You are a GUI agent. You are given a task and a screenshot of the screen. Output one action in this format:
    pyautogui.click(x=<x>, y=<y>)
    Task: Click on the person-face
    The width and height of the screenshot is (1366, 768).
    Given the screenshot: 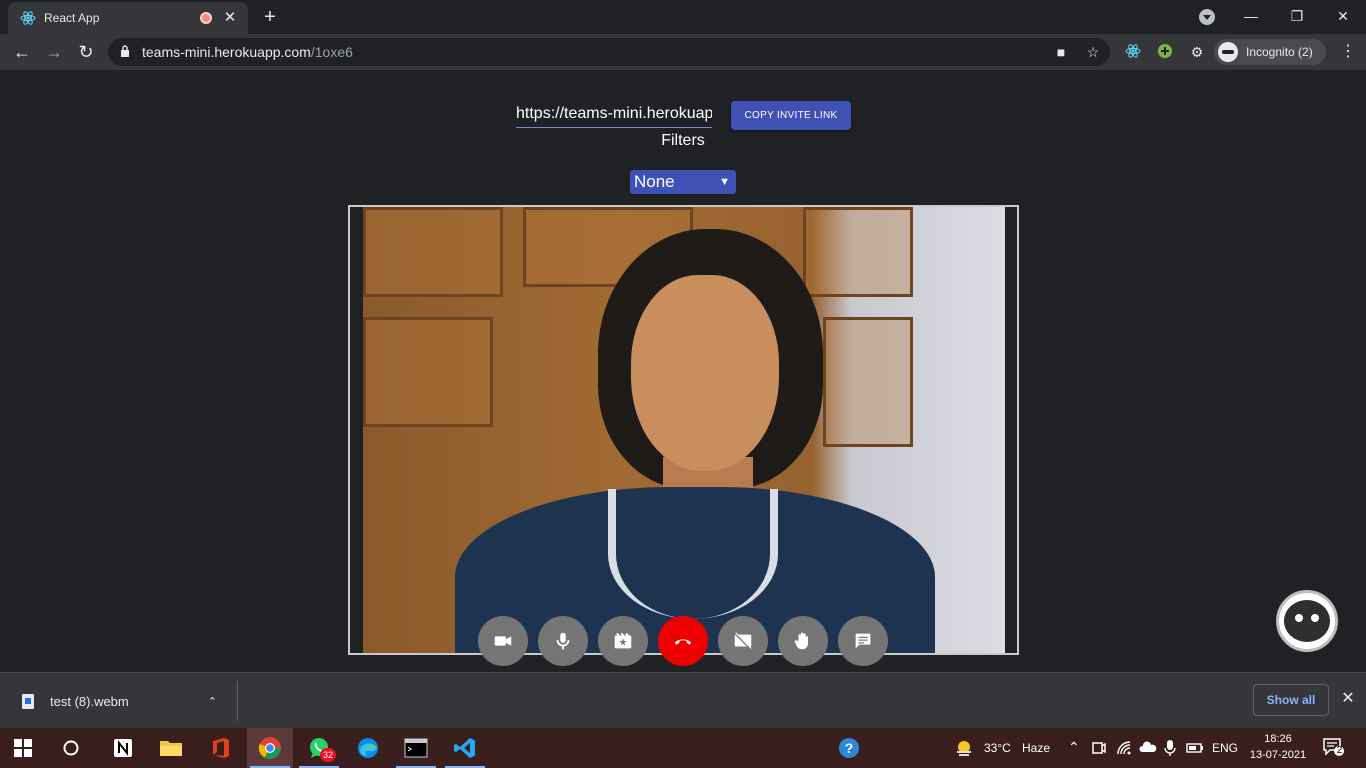 What is the action you would take?
    pyautogui.click(x=705, y=373)
    